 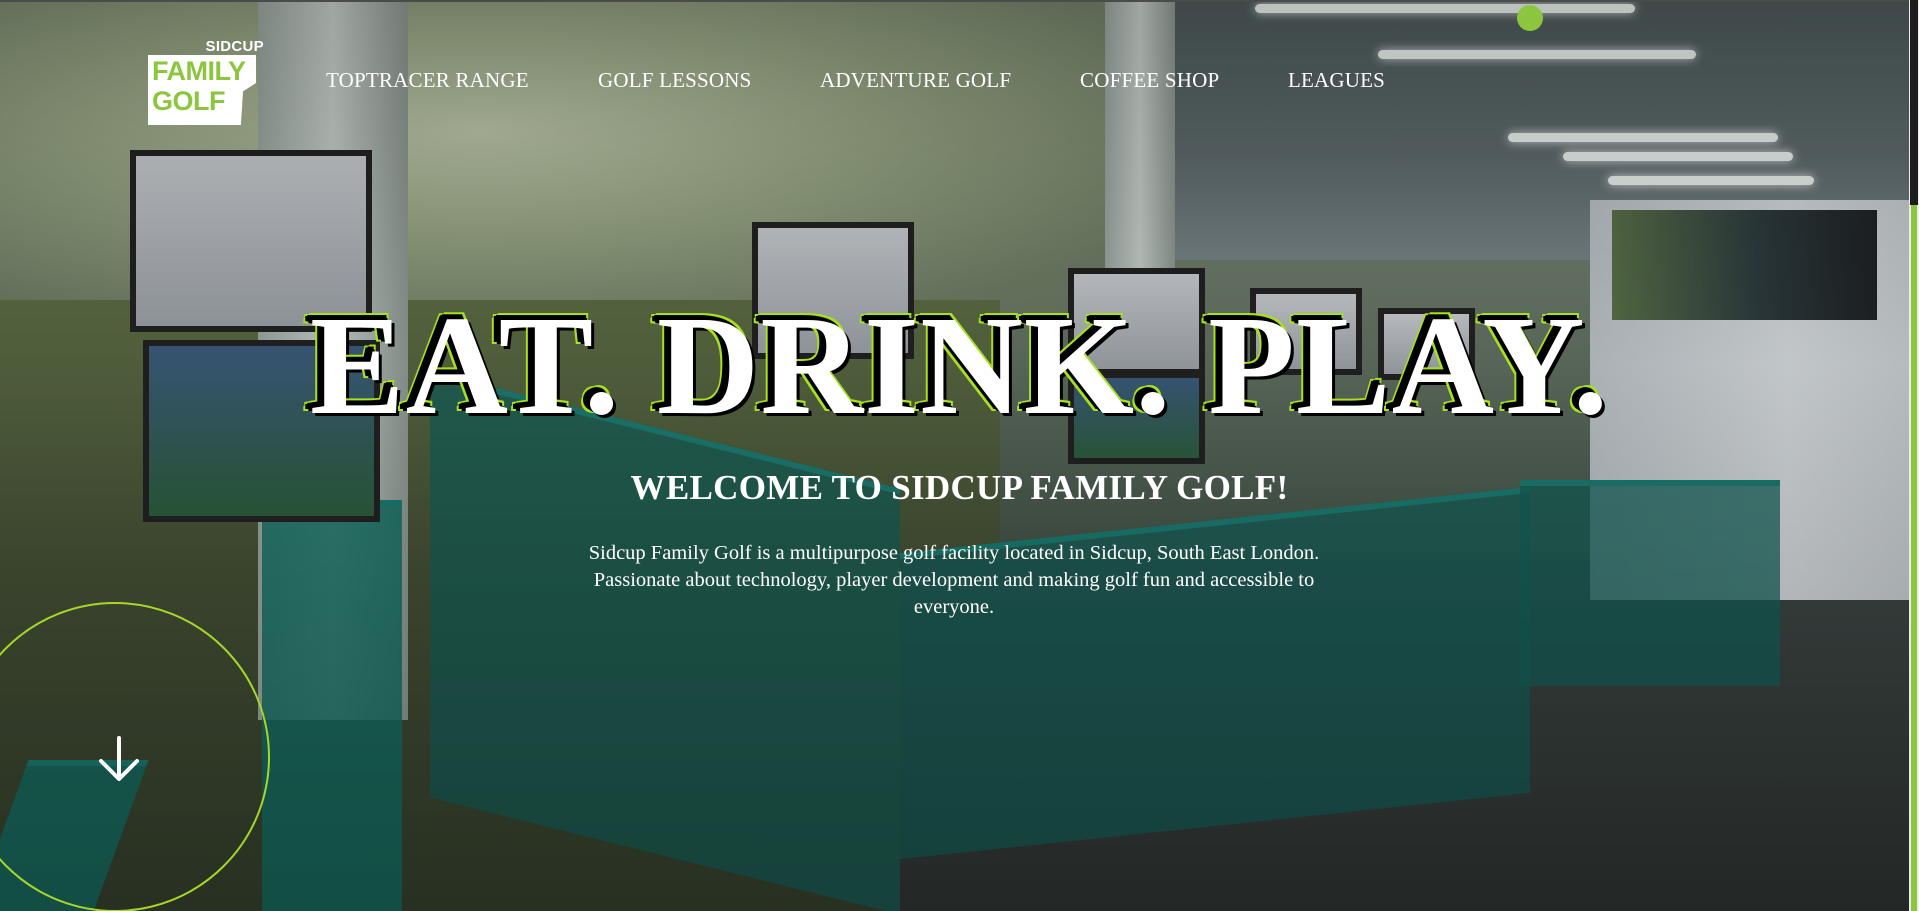 I want to click on scrollbar-thumb, so click(x=1914, y=102).